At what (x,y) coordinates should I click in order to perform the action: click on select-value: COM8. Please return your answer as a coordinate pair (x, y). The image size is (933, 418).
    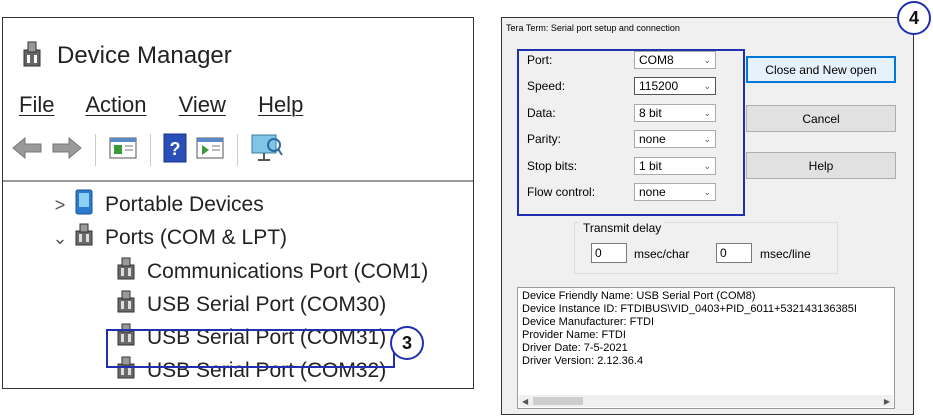
    Looking at the image, I should click on (656, 60).